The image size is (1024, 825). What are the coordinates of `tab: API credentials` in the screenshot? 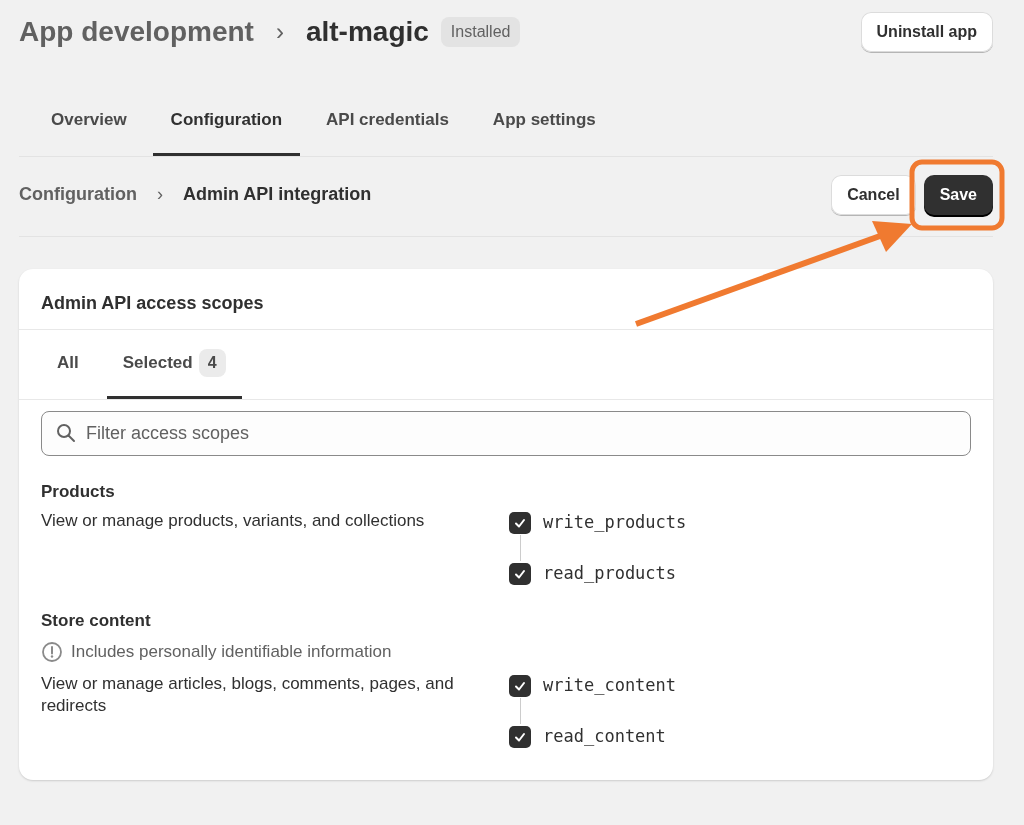 It's located at (387, 121).